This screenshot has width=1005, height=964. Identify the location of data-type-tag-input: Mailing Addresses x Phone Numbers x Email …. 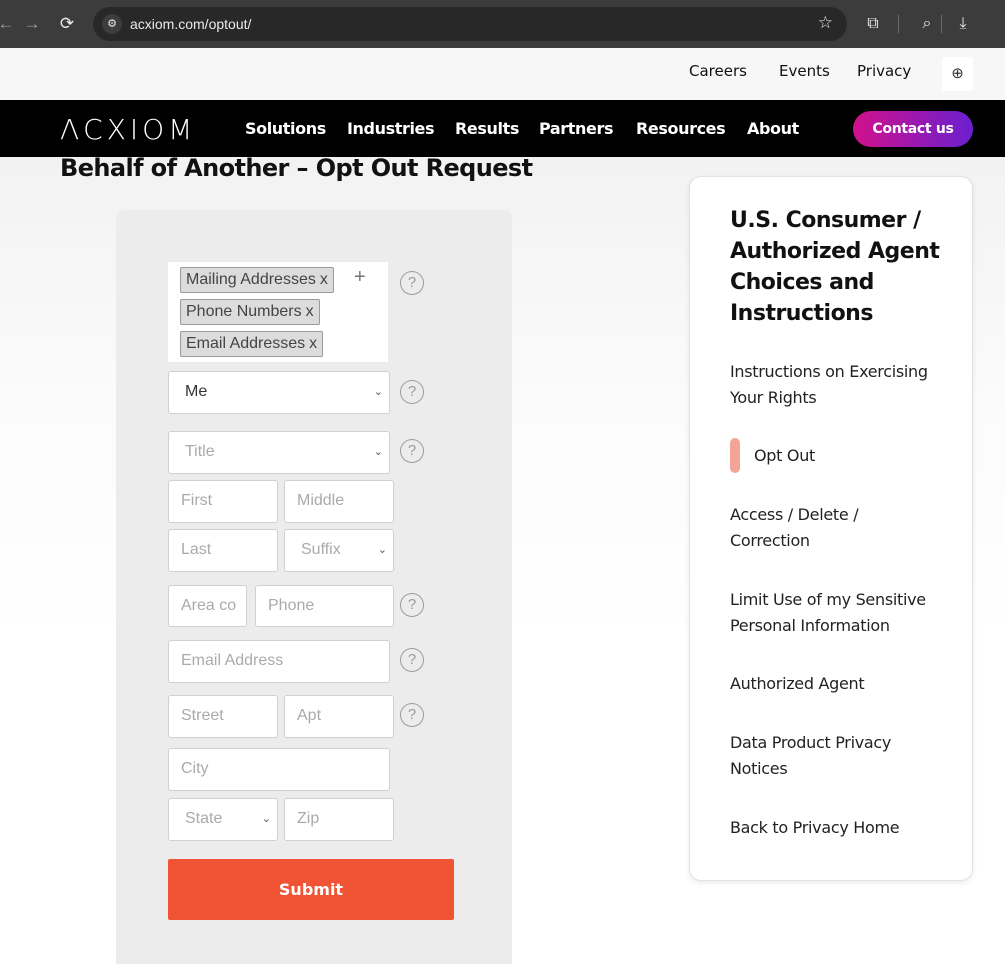
(278, 312).